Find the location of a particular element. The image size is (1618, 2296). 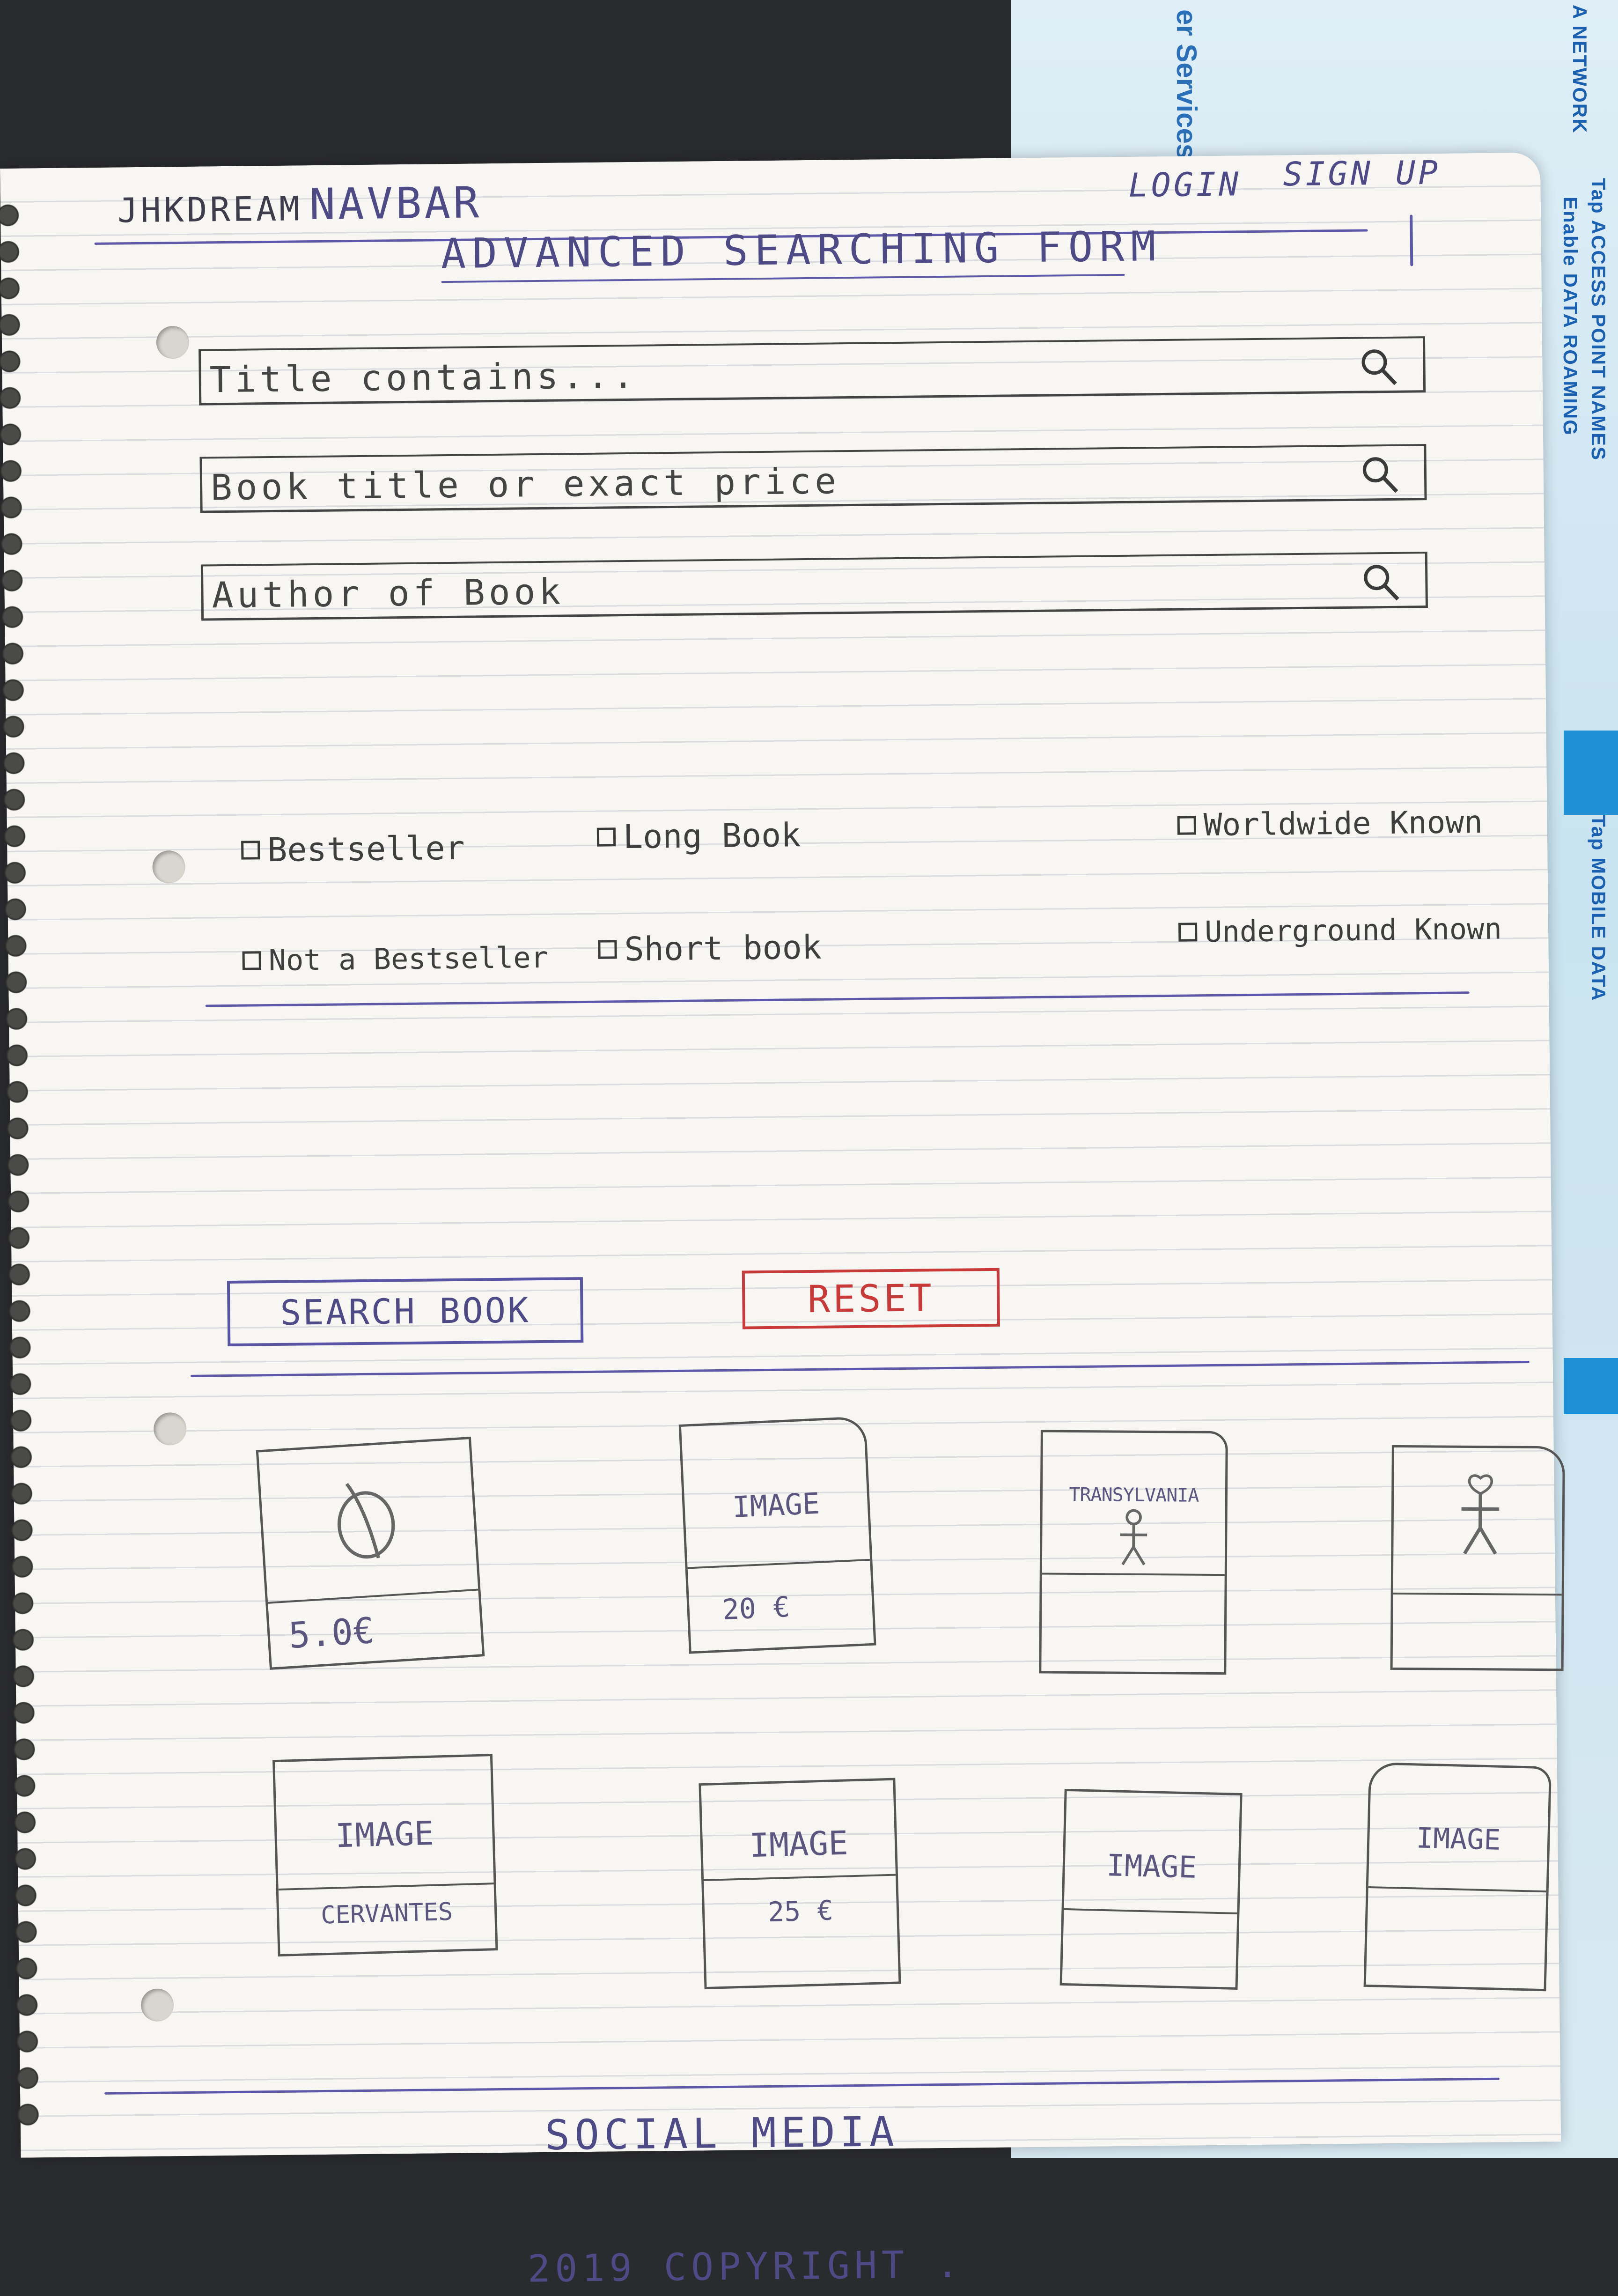

navbar-brand: JHKDREAM is located at coordinates (210, 210).